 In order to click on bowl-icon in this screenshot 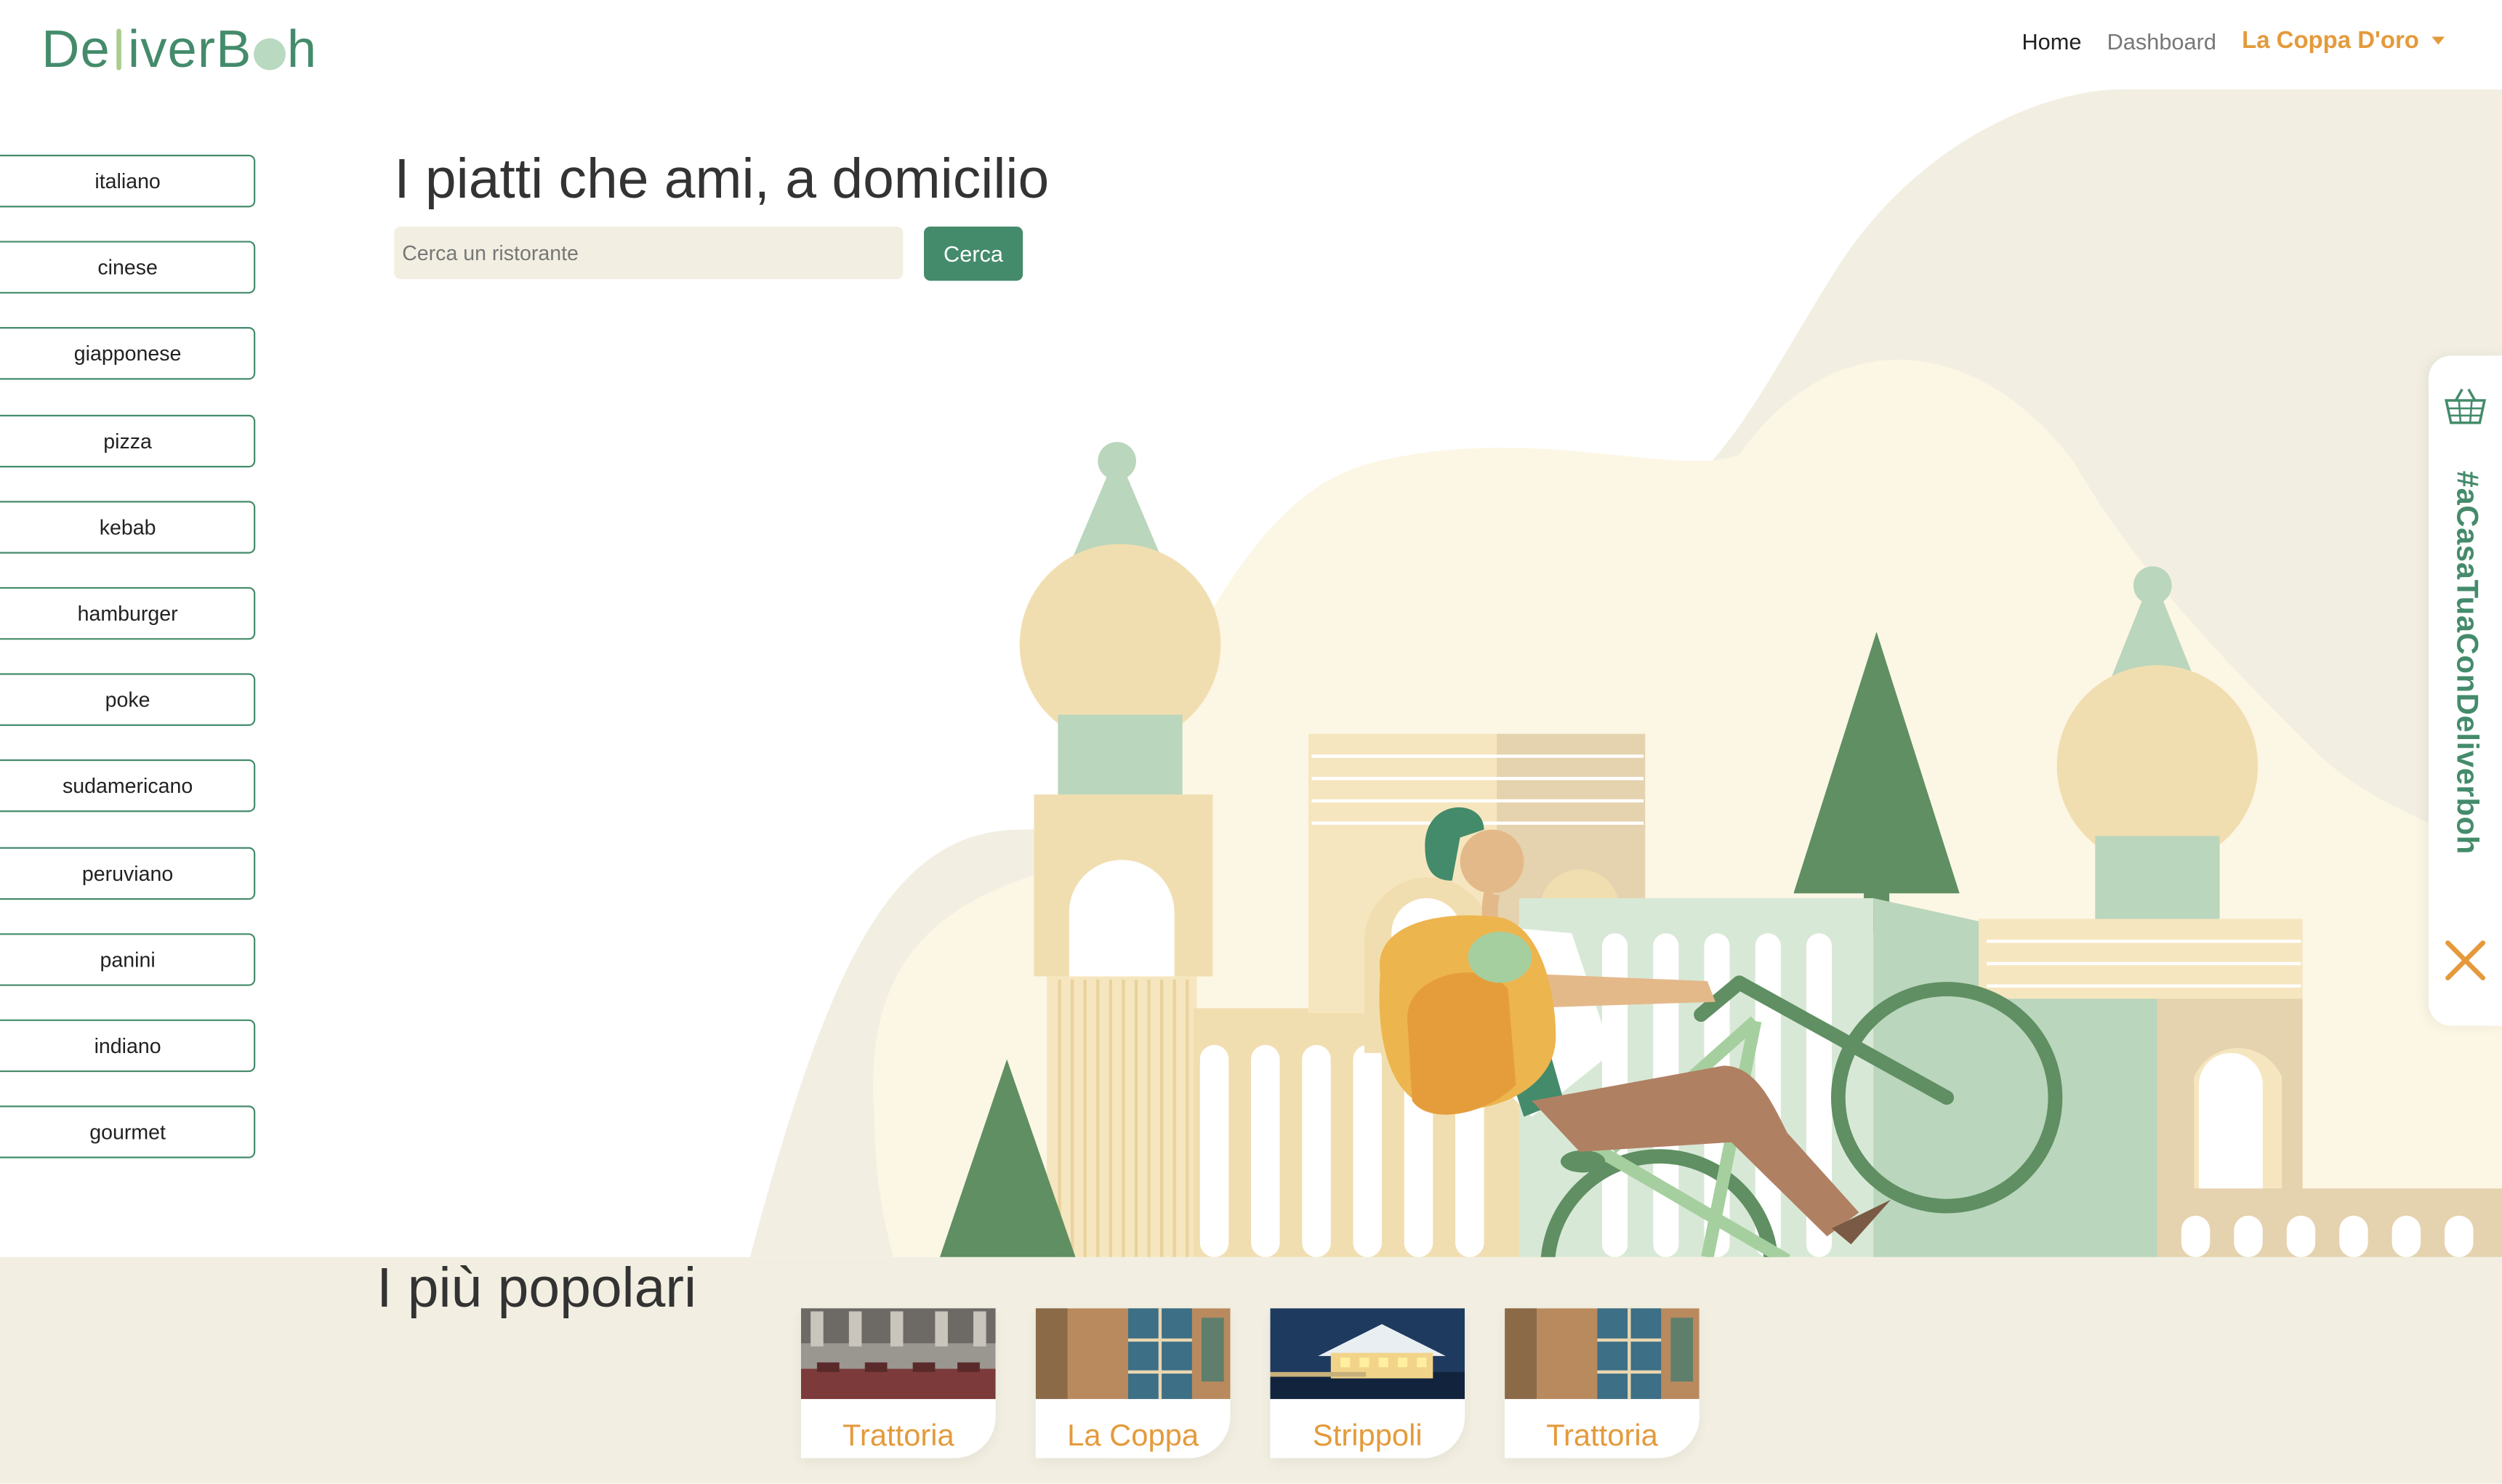, I will do `click(269, 54)`.